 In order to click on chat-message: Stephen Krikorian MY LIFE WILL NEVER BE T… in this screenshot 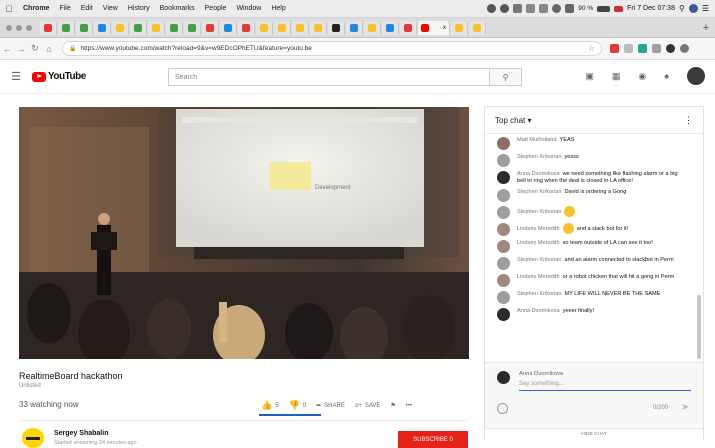, I will do `click(589, 297)`.